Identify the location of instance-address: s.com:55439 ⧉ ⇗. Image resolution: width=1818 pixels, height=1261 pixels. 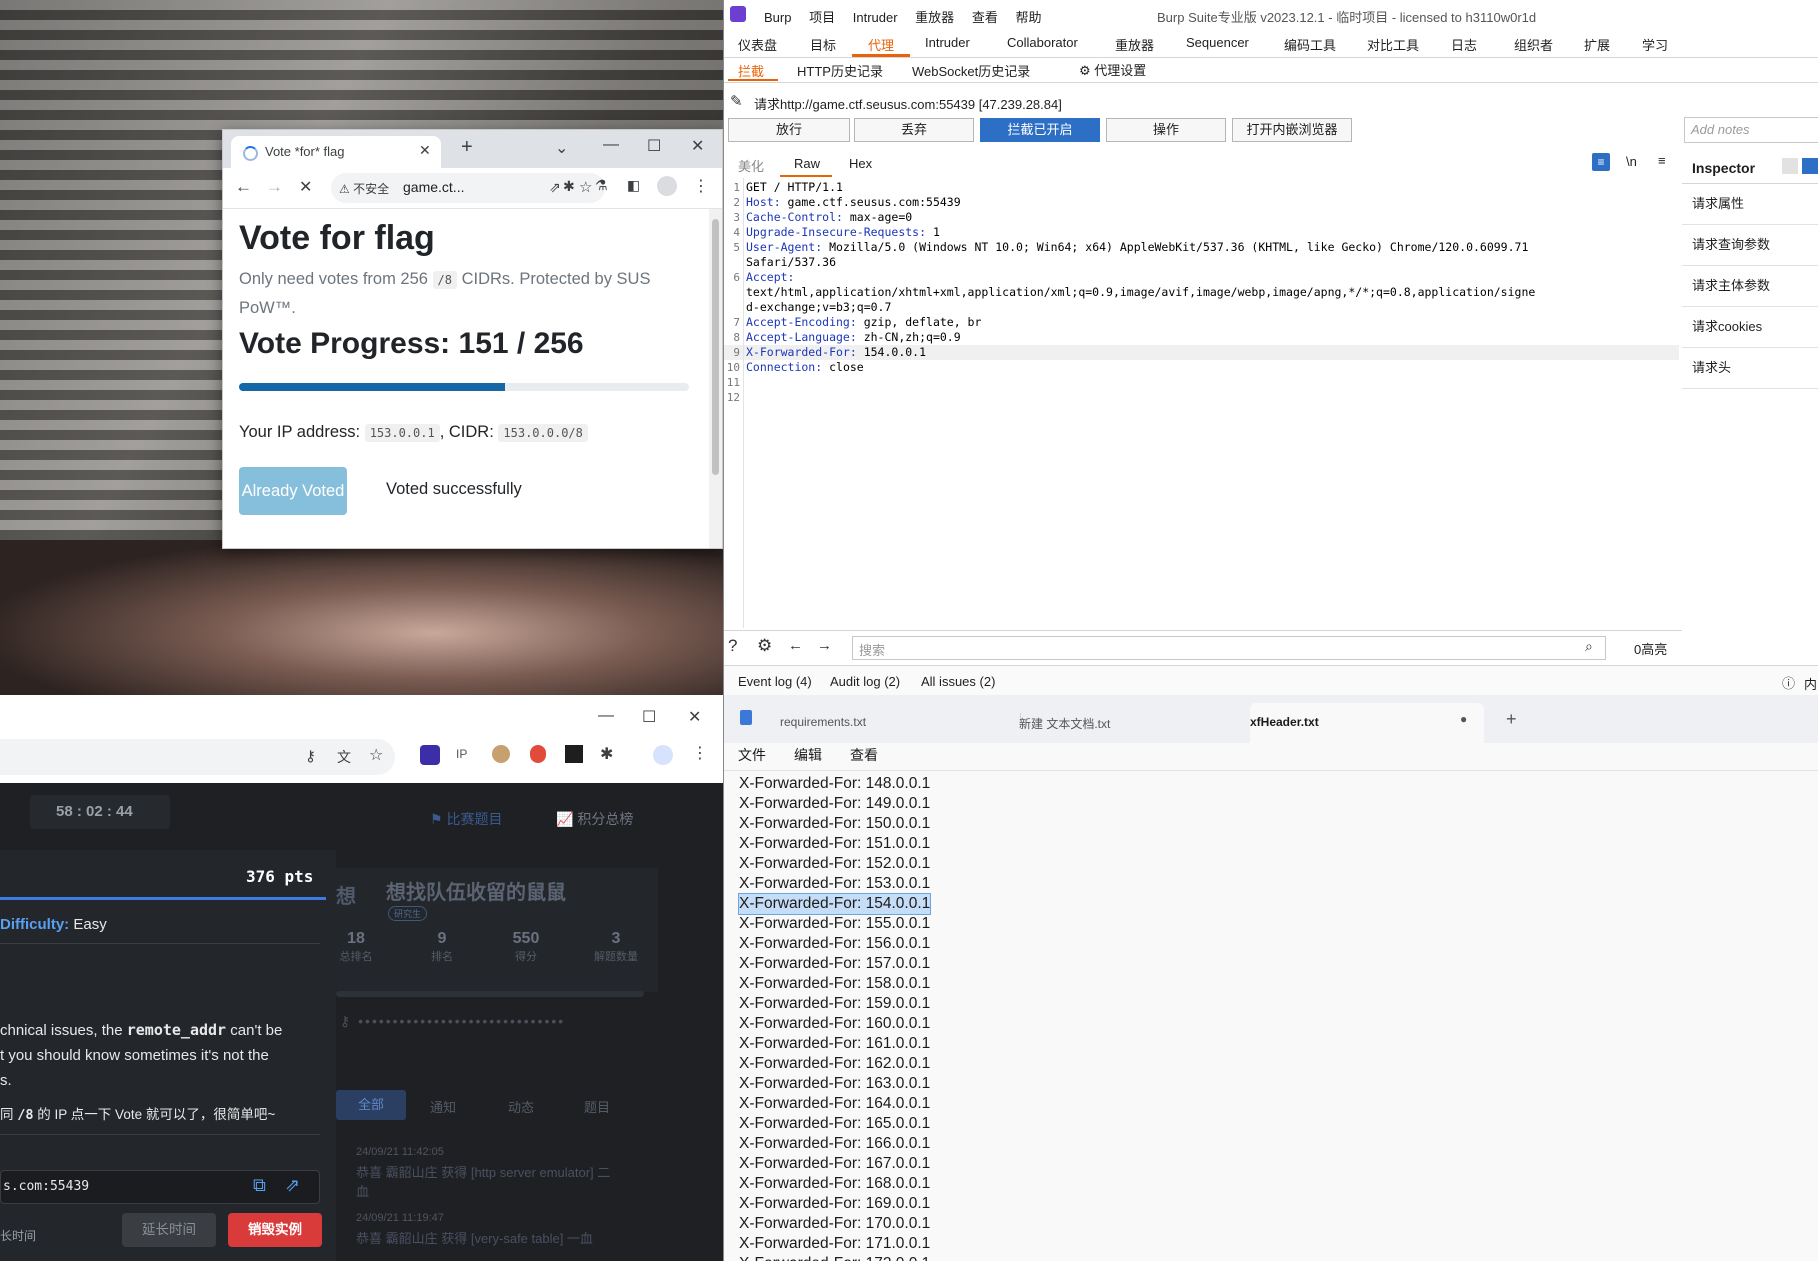
(160, 1187).